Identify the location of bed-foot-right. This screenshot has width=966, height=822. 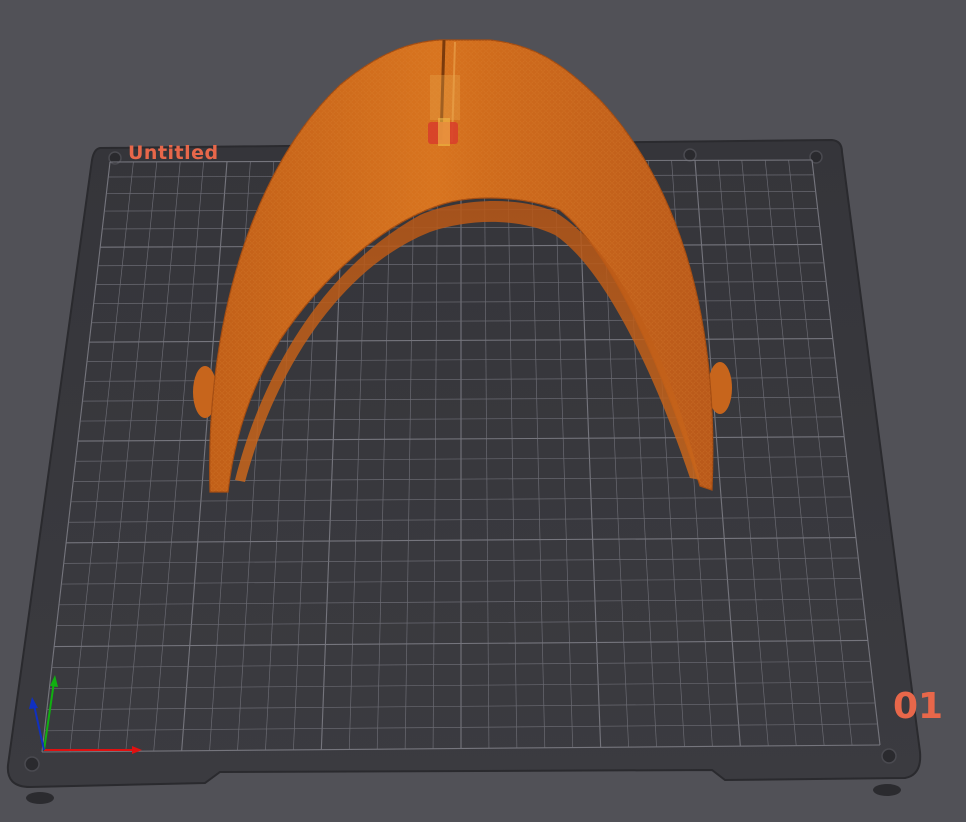
(887, 790).